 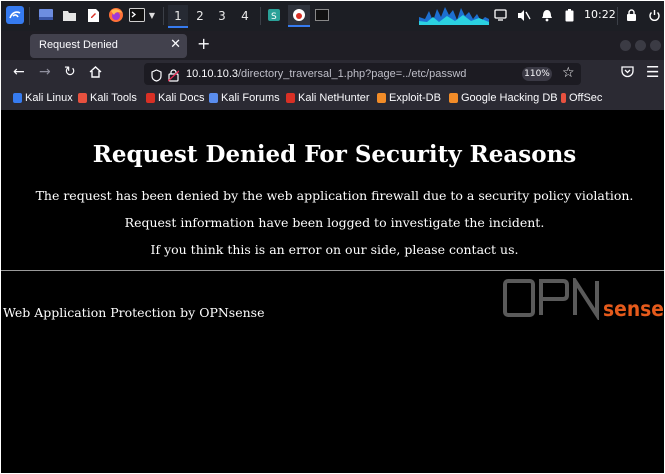 I want to click on bookmark-kali-forums: Kali Forums, so click(x=244, y=98).